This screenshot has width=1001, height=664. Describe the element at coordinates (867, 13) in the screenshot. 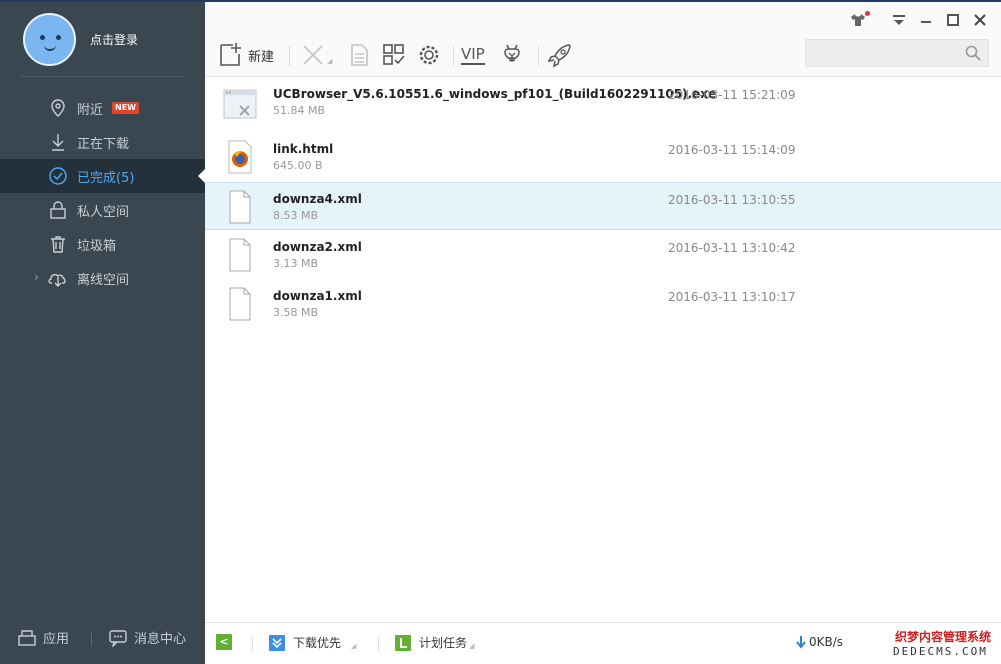

I see `notification-dot` at that location.